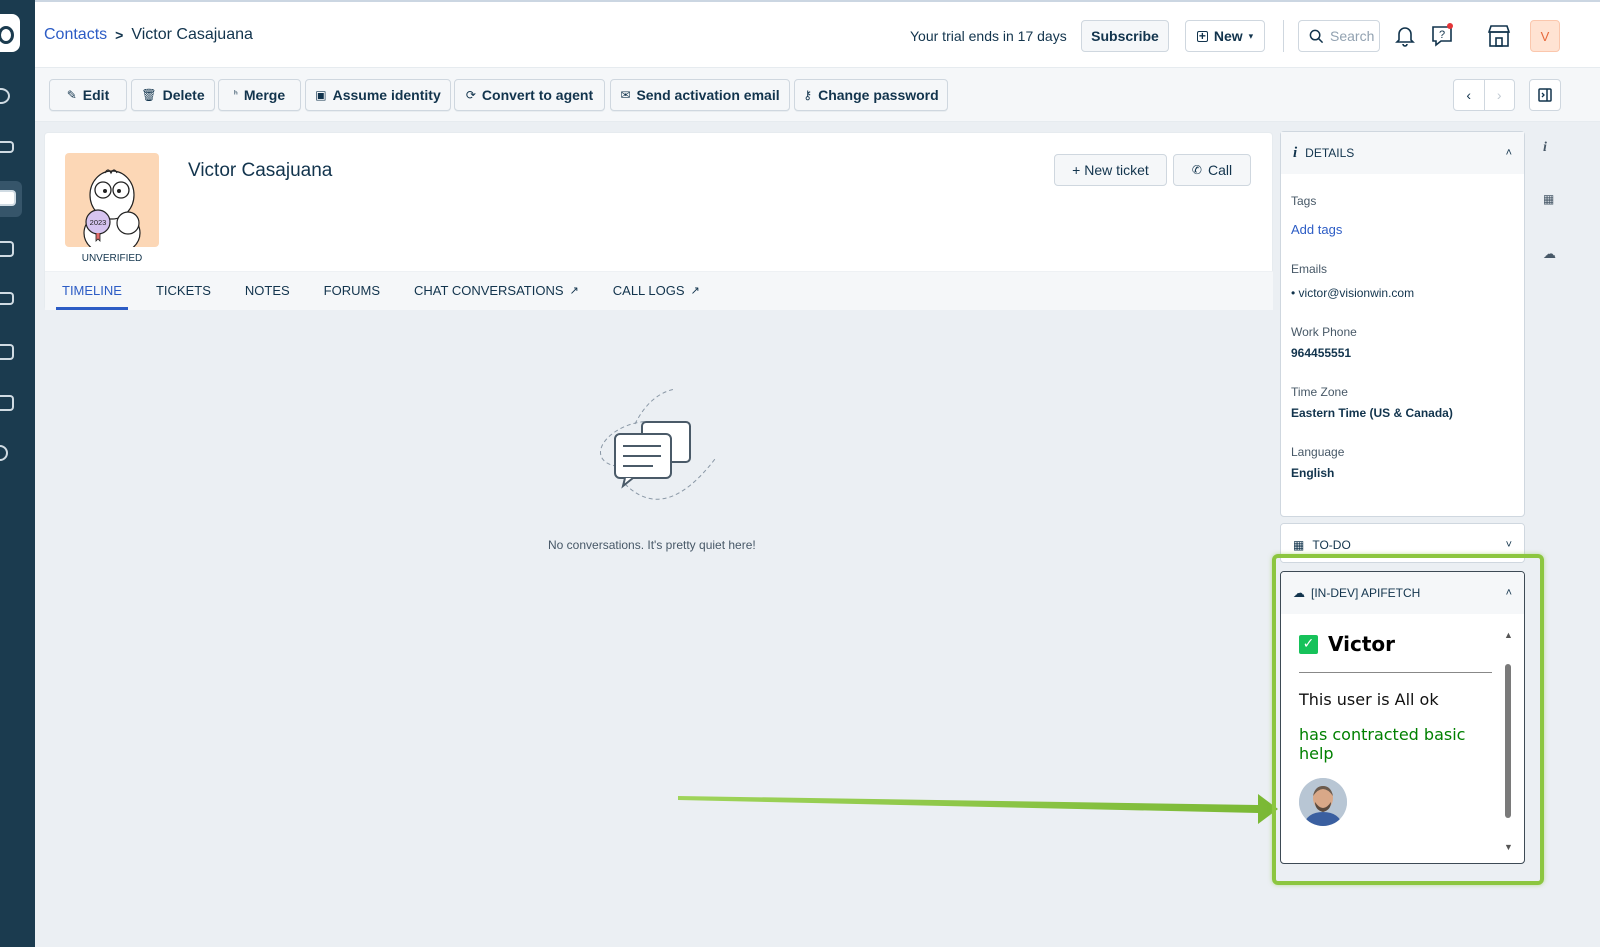  What do you see at coordinates (4, 453) in the screenshot?
I see `settings-gear-icon` at bounding box center [4, 453].